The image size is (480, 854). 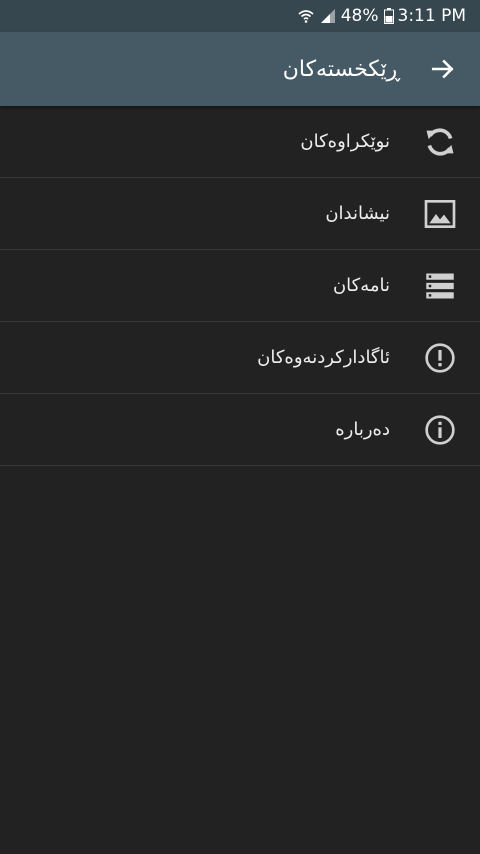 What do you see at coordinates (443, 69) in the screenshot?
I see `arrow-right-icon` at bounding box center [443, 69].